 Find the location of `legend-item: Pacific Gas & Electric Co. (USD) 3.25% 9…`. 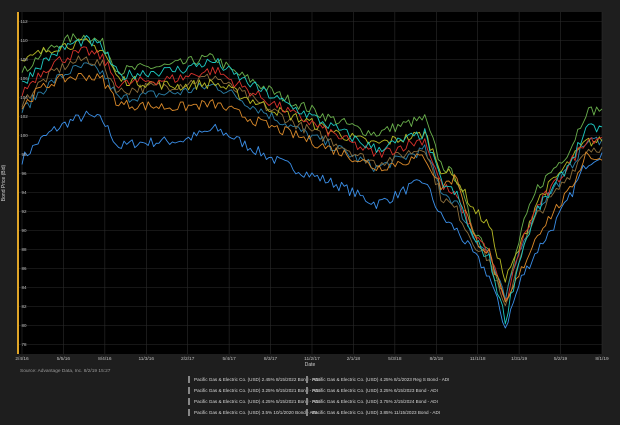

legend-item: Pacific Gas & Electric Co. (USD) 3.25% 9… is located at coordinates (254, 390).